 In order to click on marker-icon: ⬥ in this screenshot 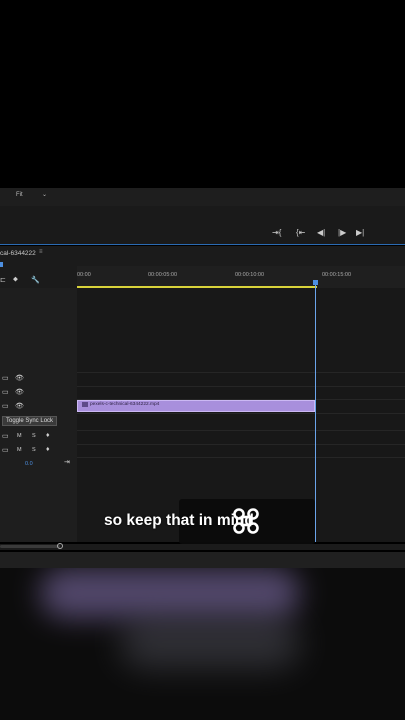, I will do `click(15, 280)`.